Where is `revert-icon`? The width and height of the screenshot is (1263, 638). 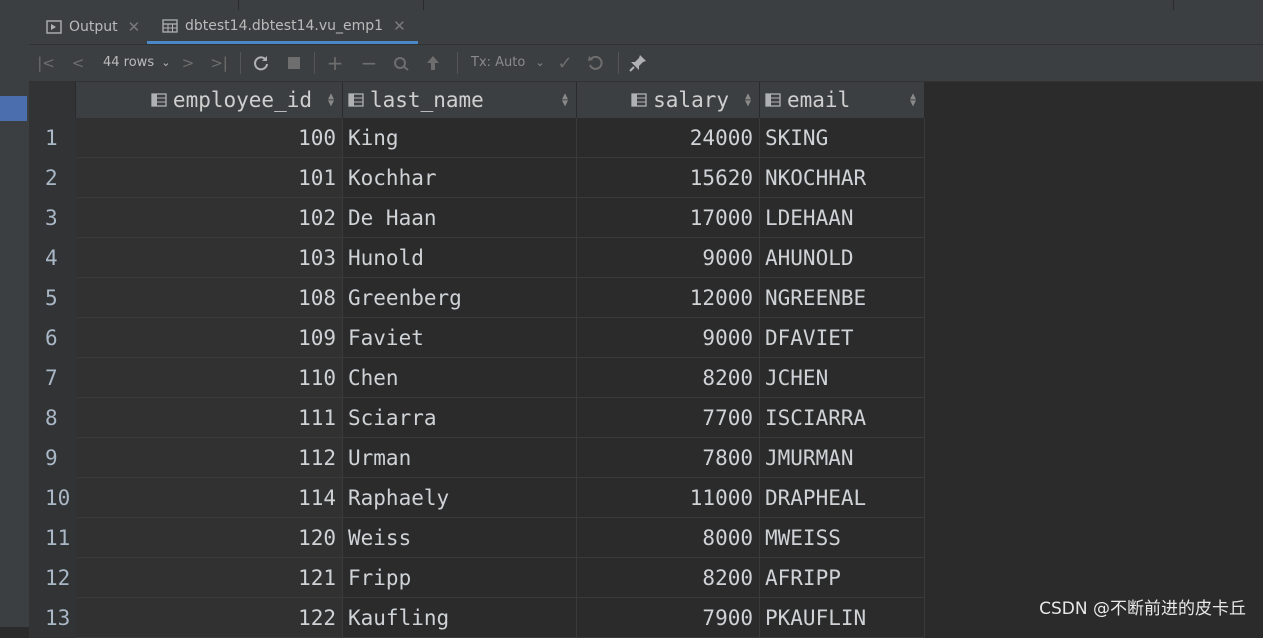
revert-icon is located at coordinates (401, 63).